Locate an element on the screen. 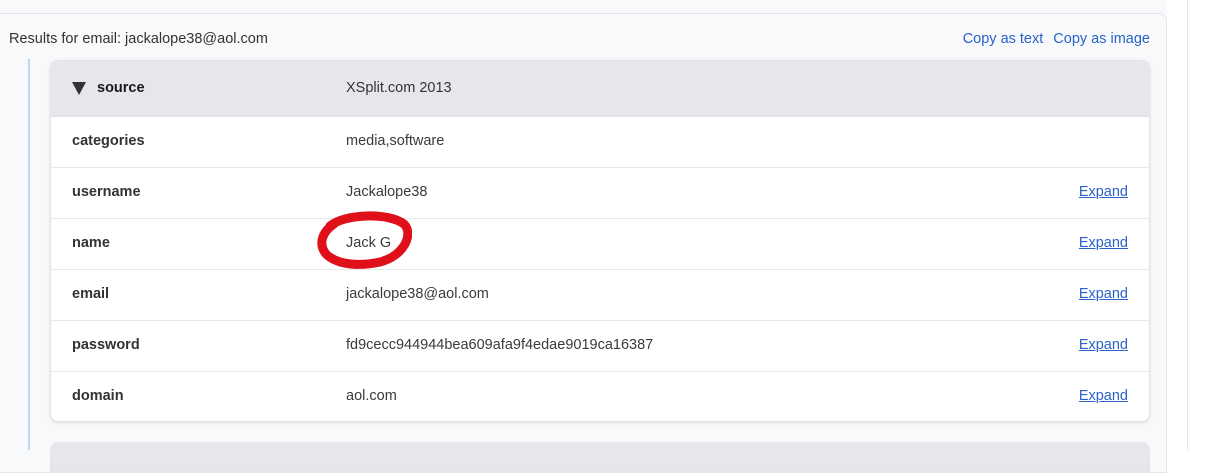  field-row-email: email jackalope38@aol.com Expand is located at coordinates (600, 295).